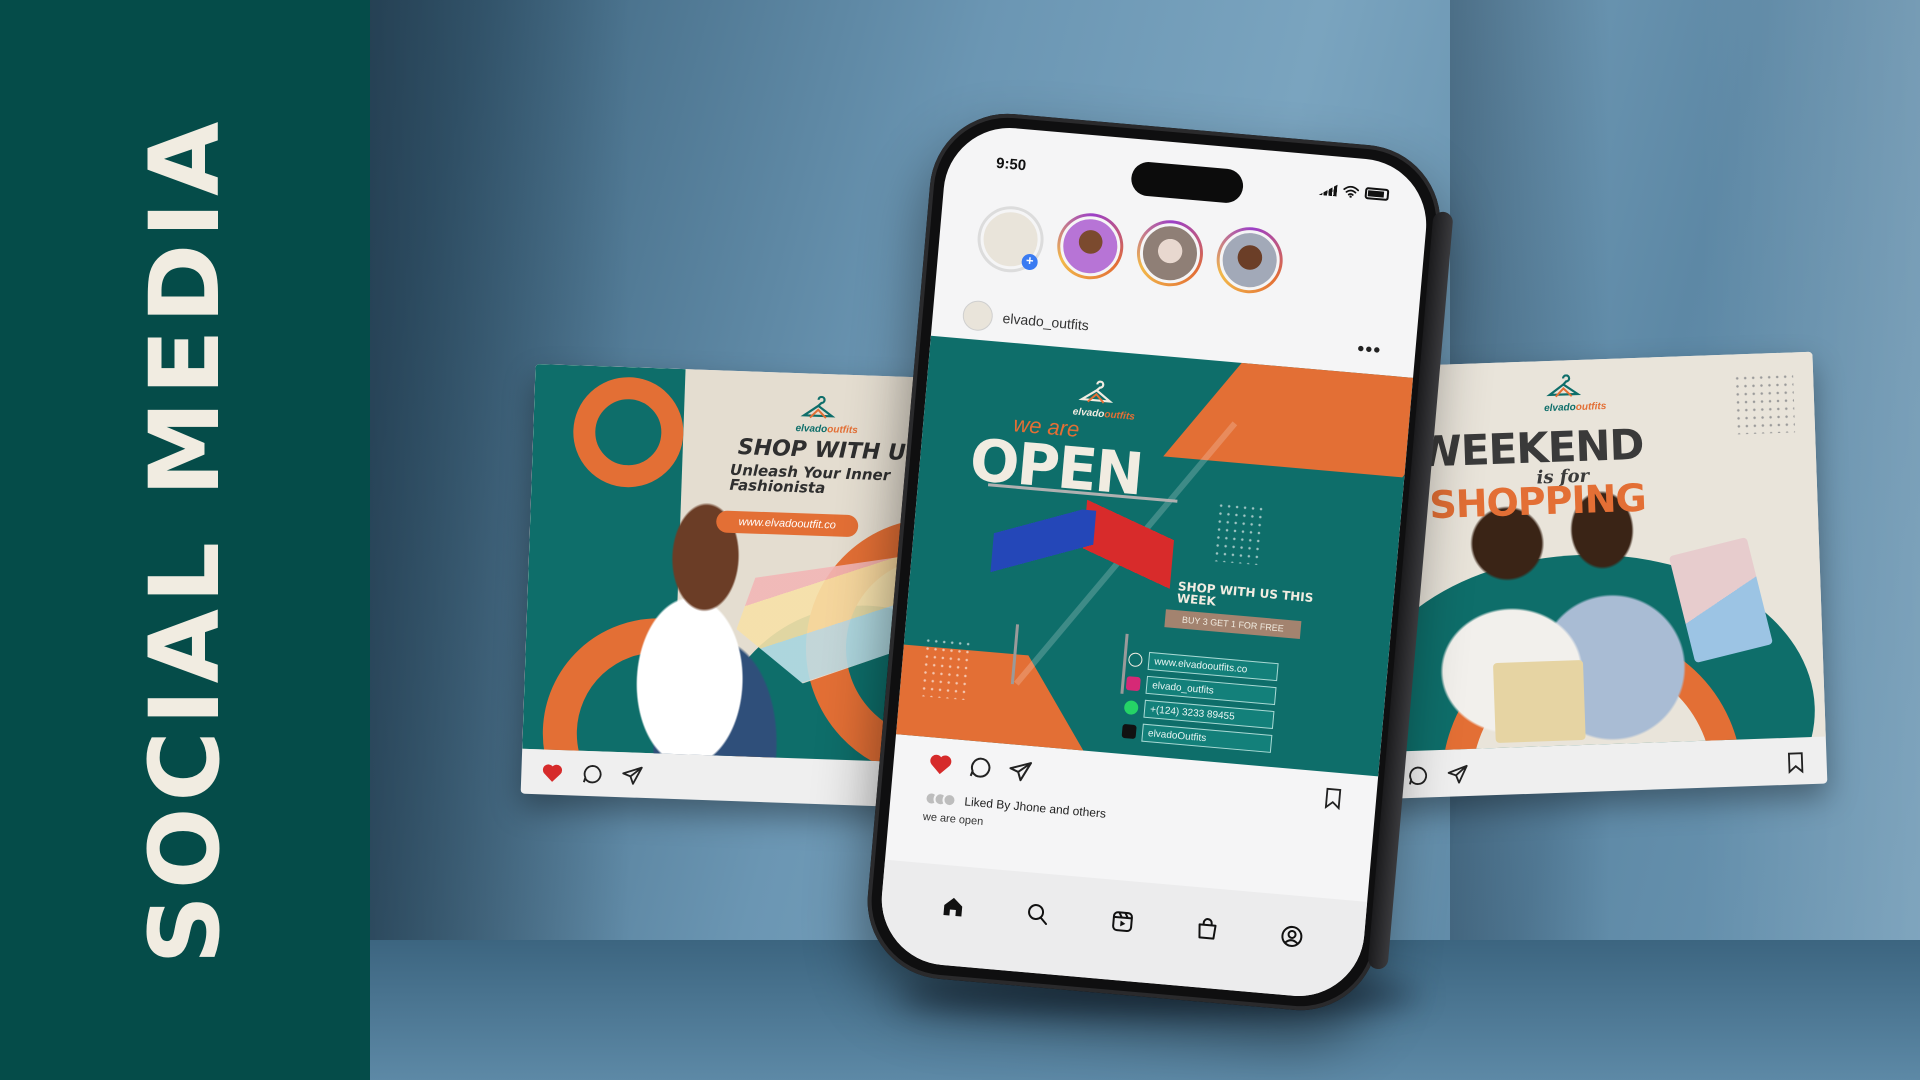 The width and height of the screenshot is (1920, 1080). I want to click on status-icons, so click(1354, 192).